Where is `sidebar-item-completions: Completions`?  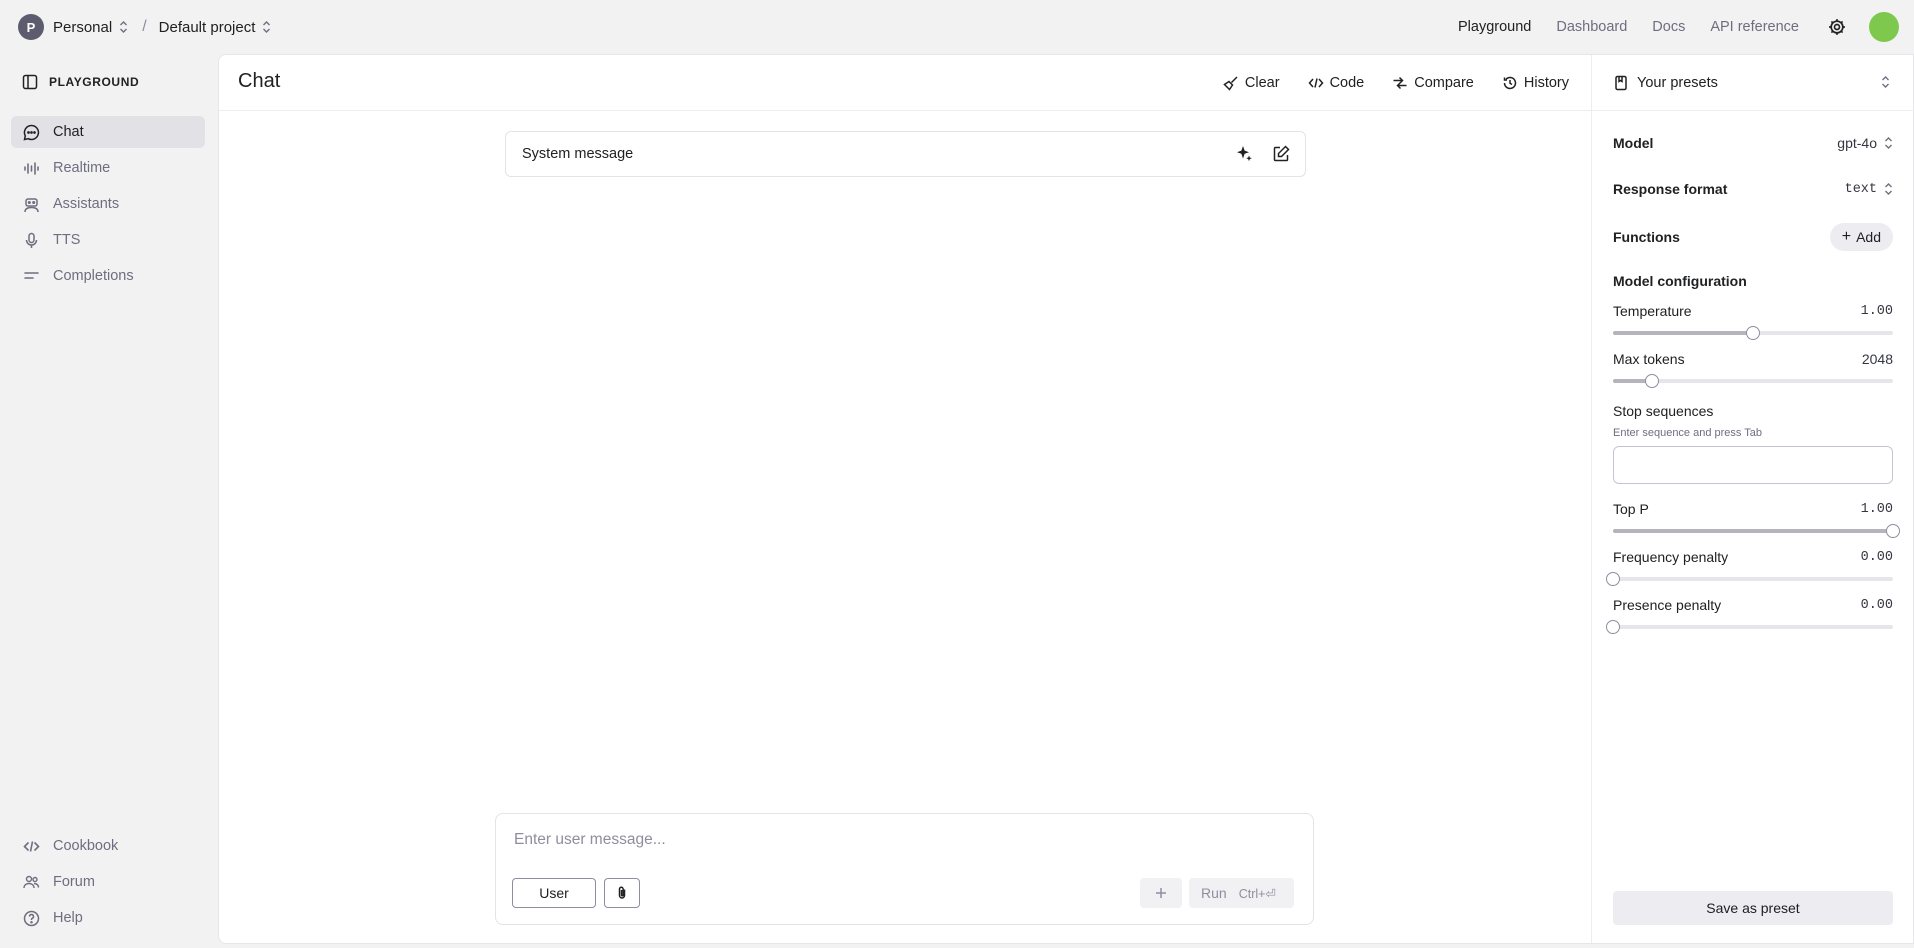 sidebar-item-completions: Completions is located at coordinates (108, 276).